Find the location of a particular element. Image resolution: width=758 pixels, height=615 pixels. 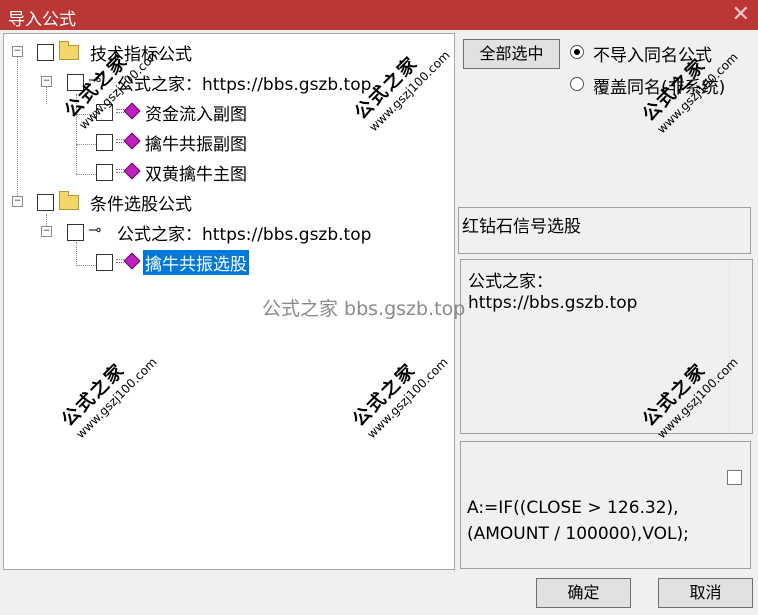

code-line: (AMOUNT / 100000),VOL); is located at coordinates (578, 534).